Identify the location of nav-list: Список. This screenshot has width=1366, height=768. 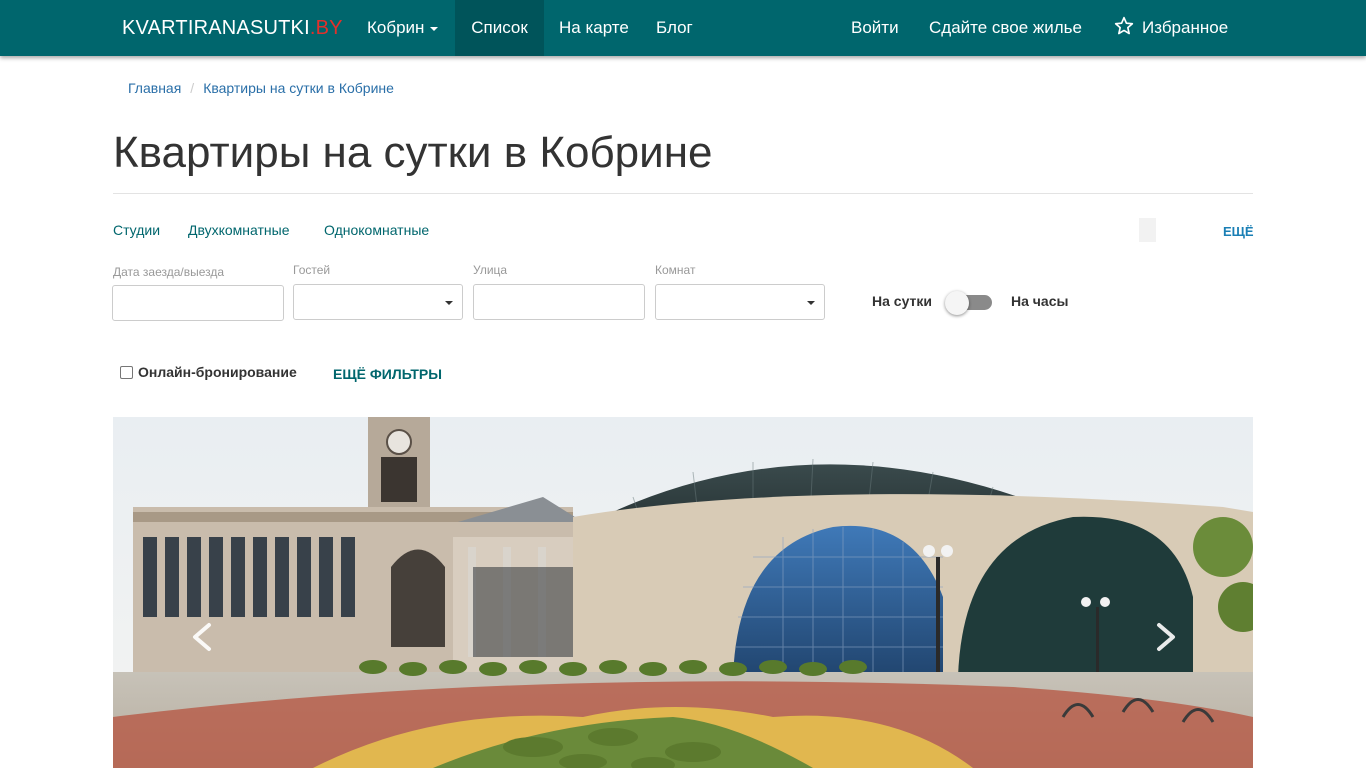
(499, 28).